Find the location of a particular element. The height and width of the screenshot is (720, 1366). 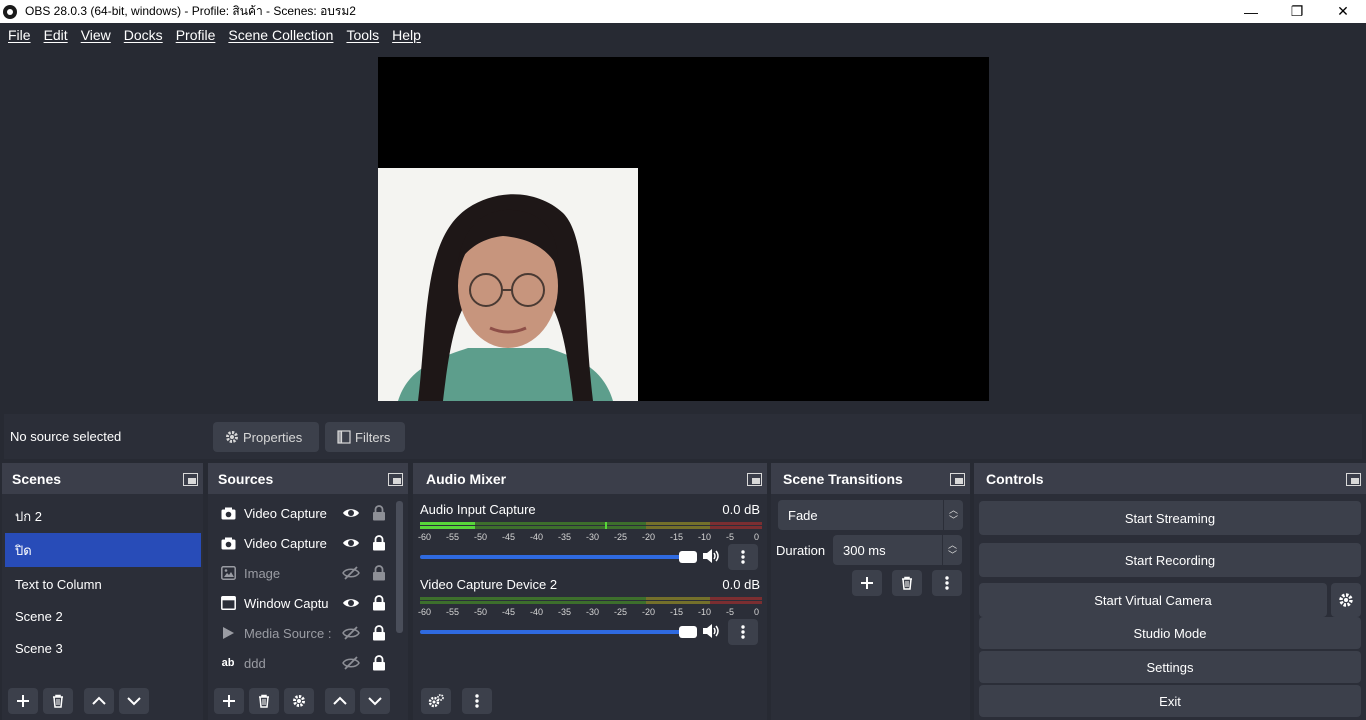

tick-label: -30 is located at coordinates (593, 537).